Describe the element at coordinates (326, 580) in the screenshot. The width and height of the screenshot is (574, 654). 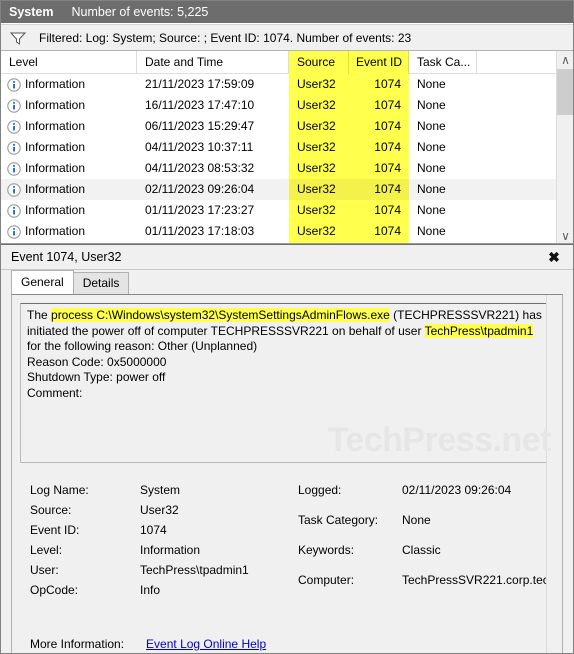
I see `metadata-label: Computer:` at that location.